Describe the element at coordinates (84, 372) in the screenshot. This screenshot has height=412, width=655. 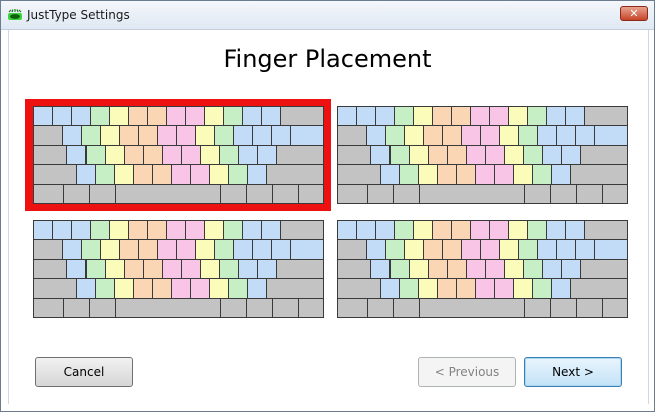
I see `cancel-button: Cancel` at that location.